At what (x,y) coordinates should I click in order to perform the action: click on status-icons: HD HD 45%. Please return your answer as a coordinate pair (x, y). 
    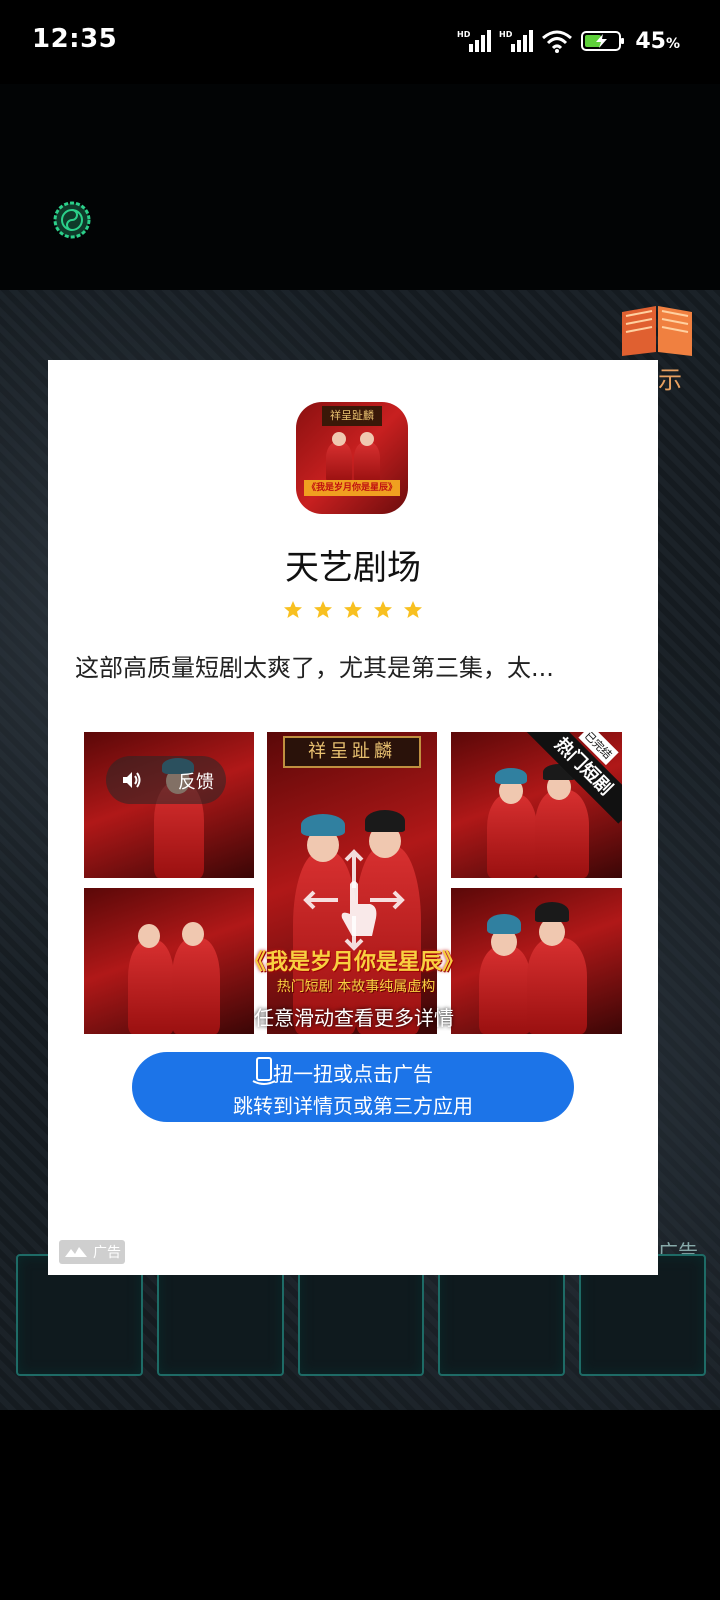
    Looking at the image, I should click on (568, 41).